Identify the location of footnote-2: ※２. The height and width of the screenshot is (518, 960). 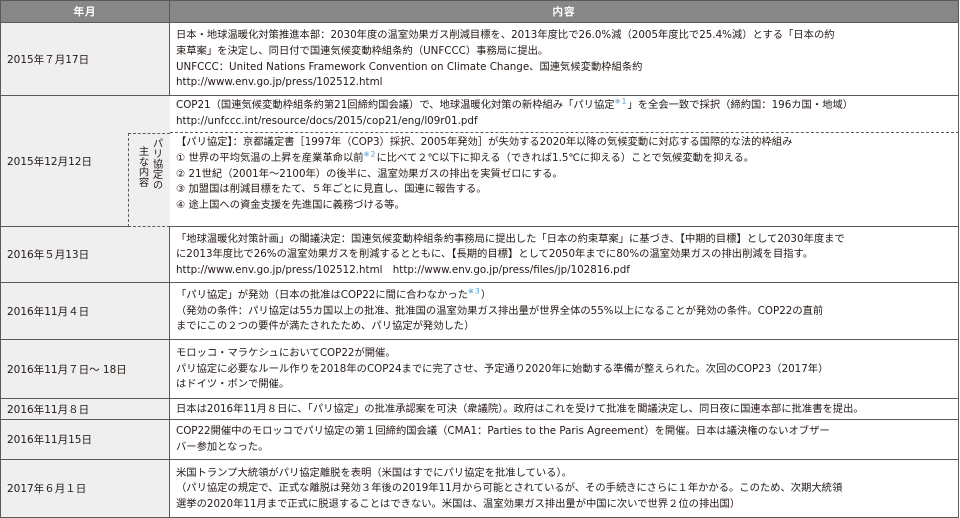
(370, 154).